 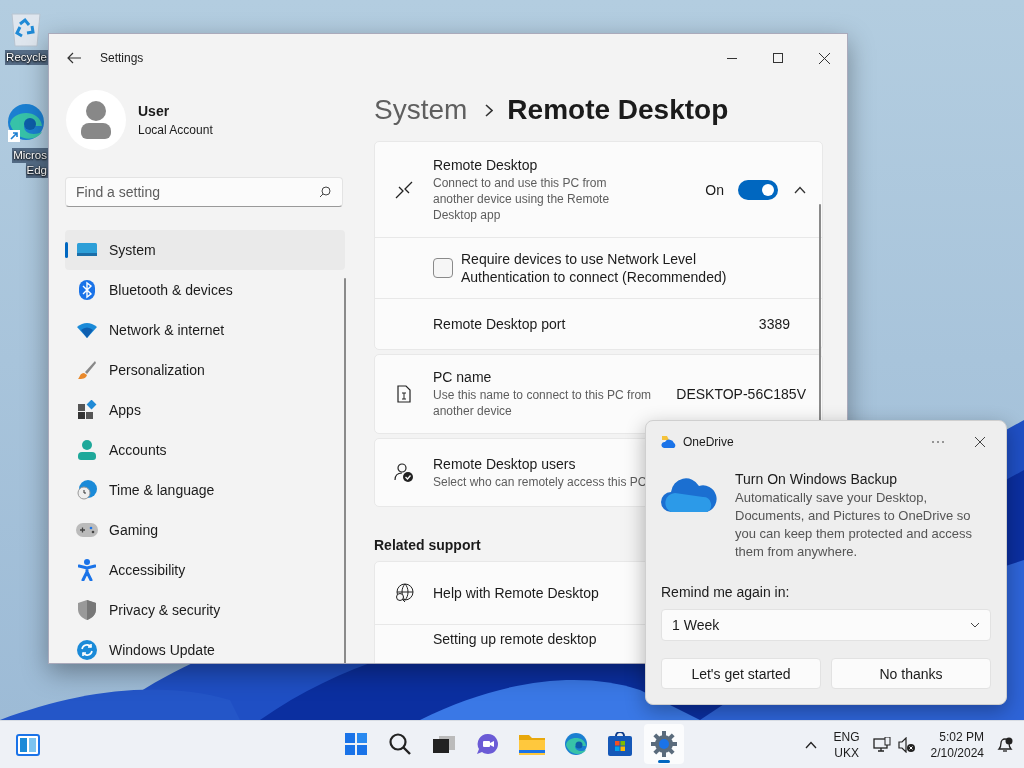 I want to click on sidebar-item: Gaming, so click(x=205, y=530).